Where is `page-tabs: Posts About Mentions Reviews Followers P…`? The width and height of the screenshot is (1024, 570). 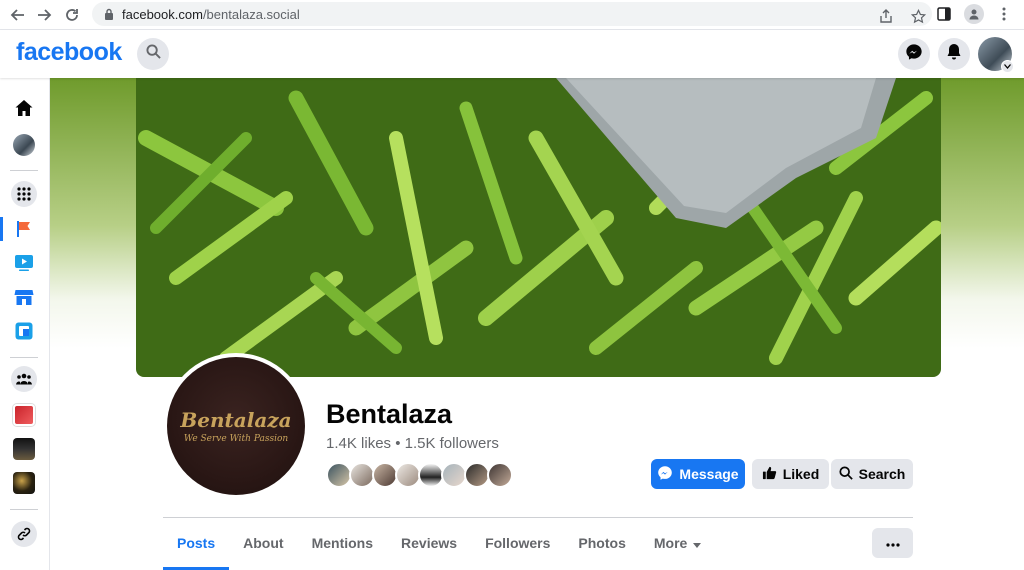 page-tabs: Posts About Mentions Reviews Followers P… is located at coordinates (439, 544).